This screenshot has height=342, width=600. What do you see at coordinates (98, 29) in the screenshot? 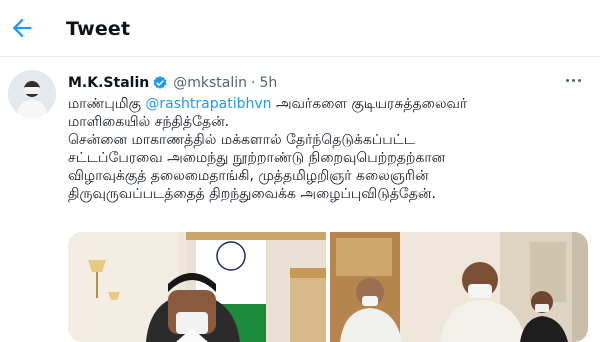
I see `page-title: Tweet` at bounding box center [98, 29].